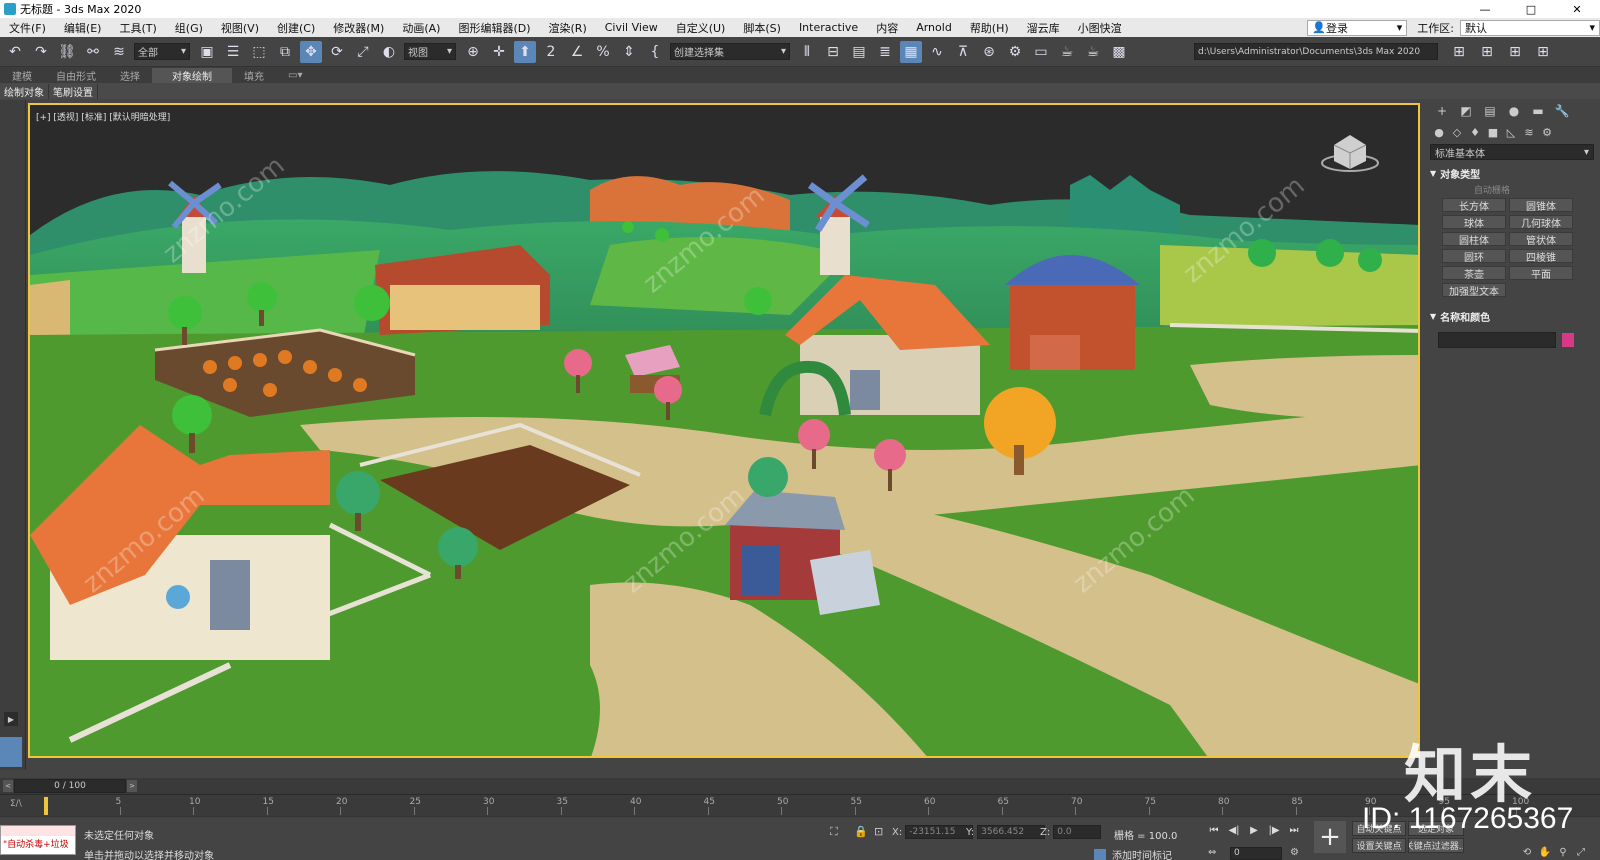 The width and height of the screenshot is (1600, 860). I want to click on go-to-end-icon: ⏭, so click(1294, 830).